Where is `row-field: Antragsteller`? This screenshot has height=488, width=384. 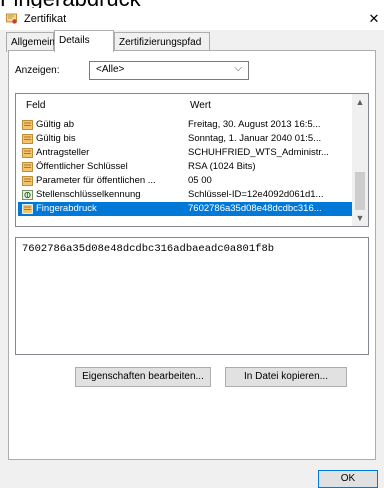
row-field: Antragsteller is located at coordinates (63, 152).